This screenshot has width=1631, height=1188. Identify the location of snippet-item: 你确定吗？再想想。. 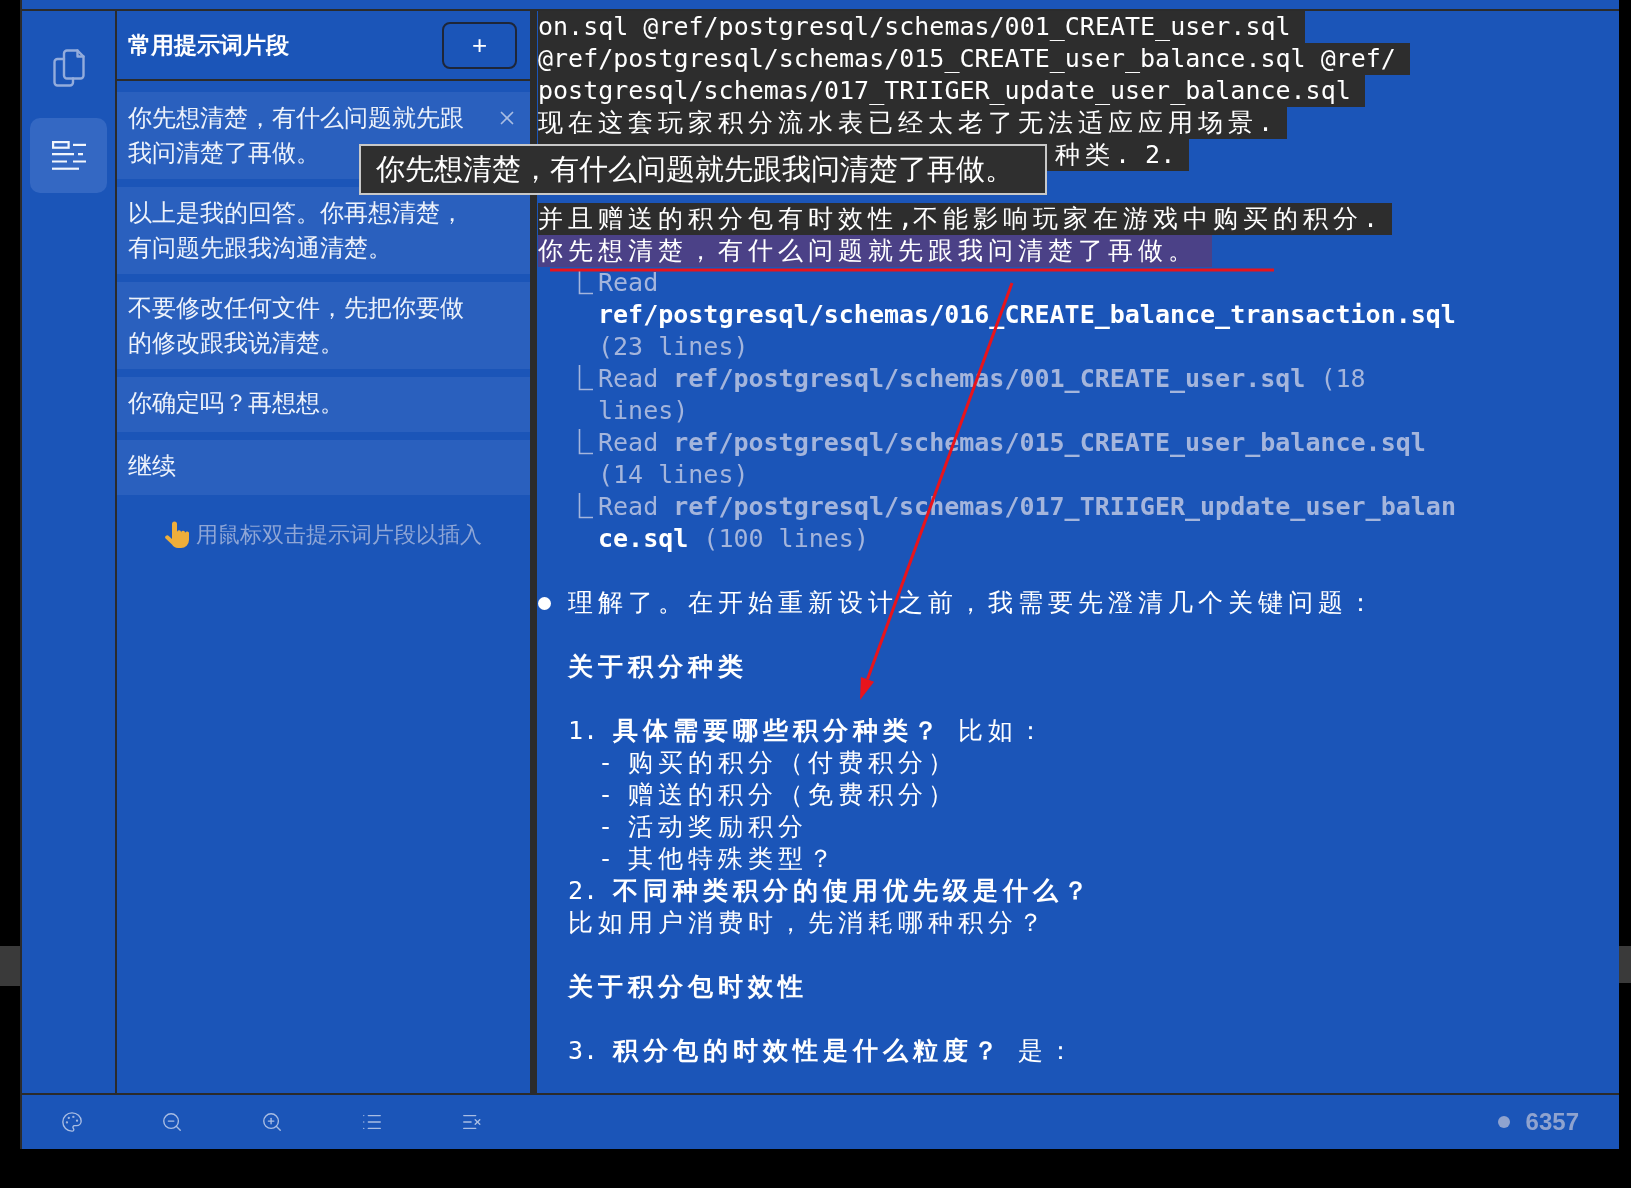
(323, 404).